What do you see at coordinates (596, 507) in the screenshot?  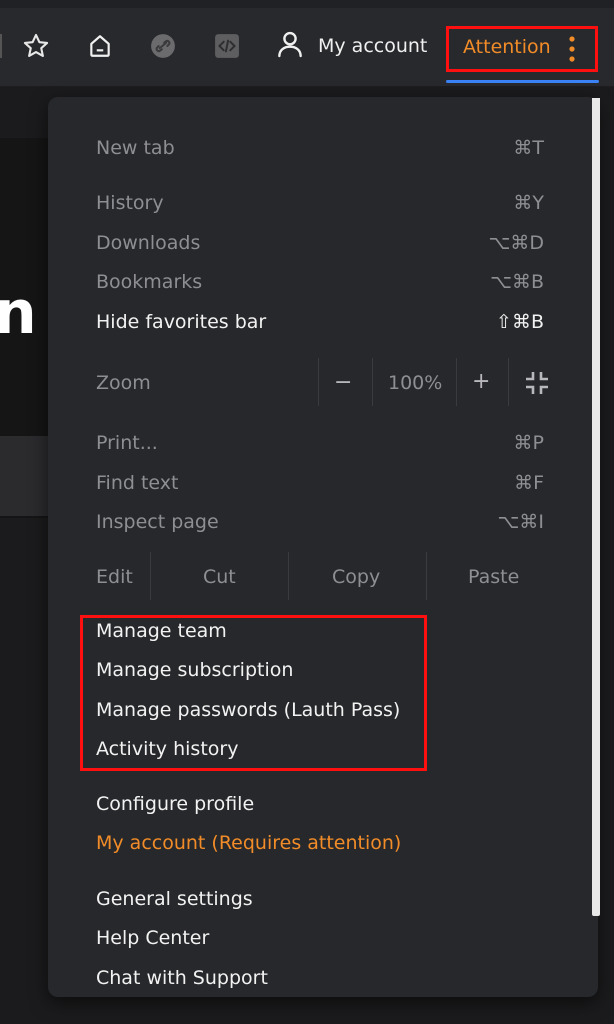 I see `menu-scrollbar` at bounding box center [596, 507].